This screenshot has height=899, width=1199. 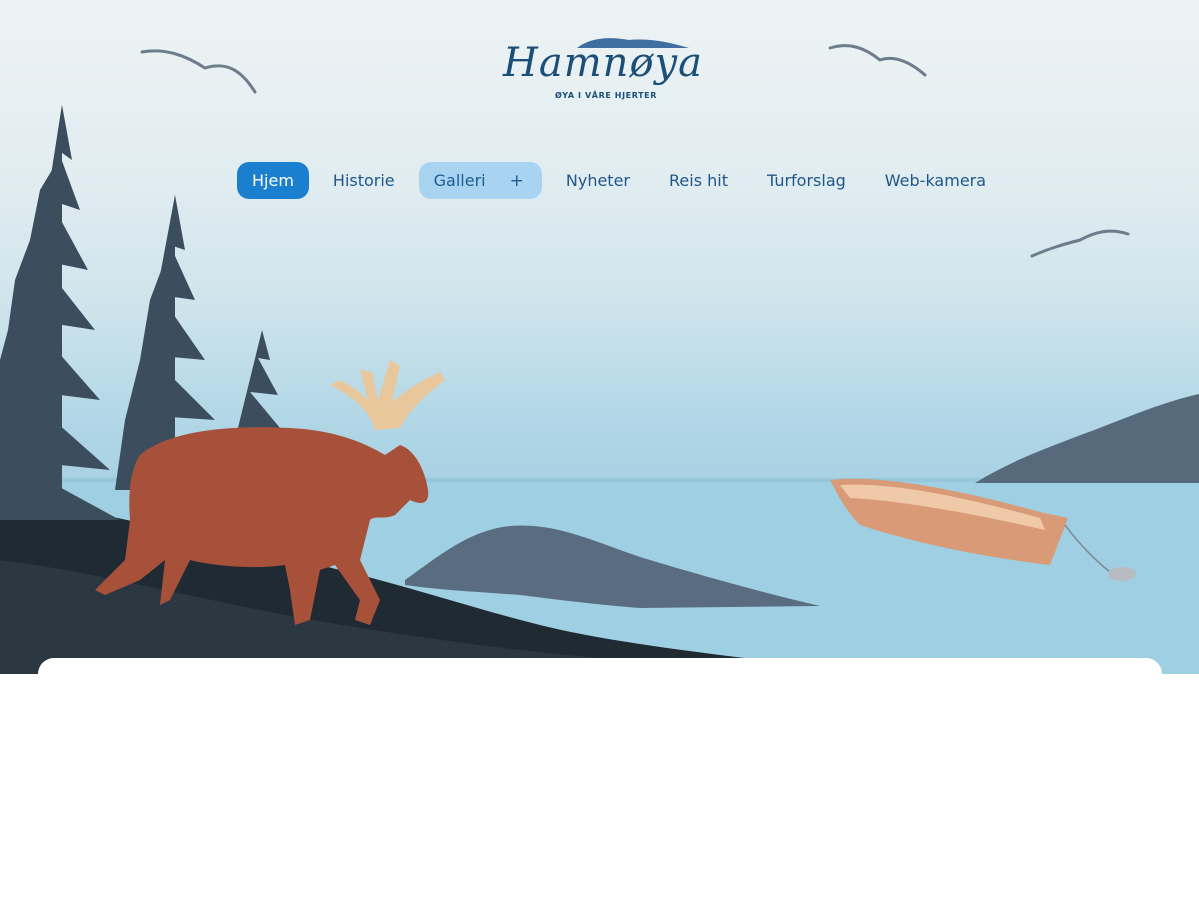 What do you see at coordinates (387, 395) in the screenshot?
I see `moose-antlers` at bounding box center [387, 395].